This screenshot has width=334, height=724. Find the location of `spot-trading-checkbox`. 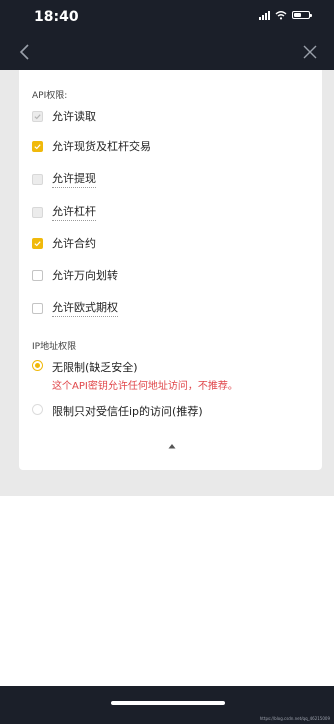

spot-trading-checkbox is located at coordinates (37, 146).